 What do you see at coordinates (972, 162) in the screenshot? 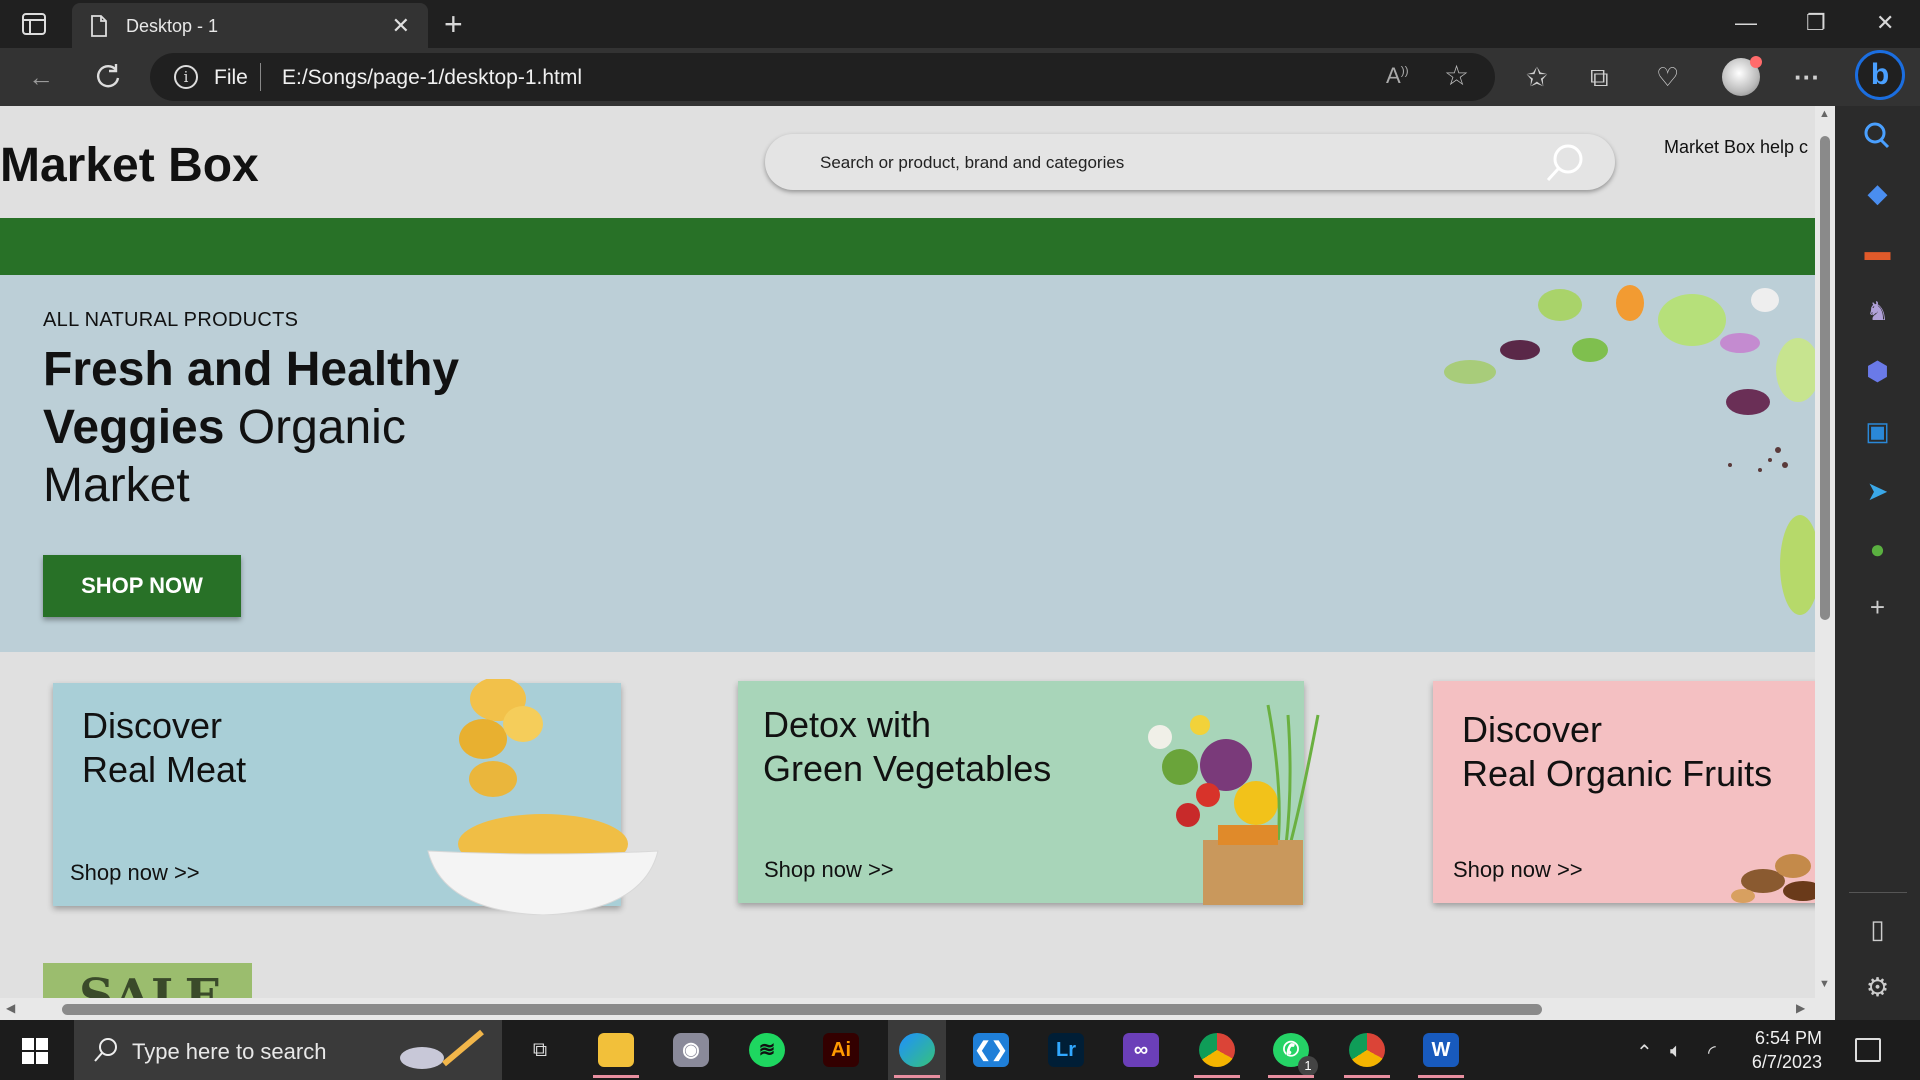
I see `site-search-placeholder: Search or product, brand and categories` at bounding box center [972, 162].